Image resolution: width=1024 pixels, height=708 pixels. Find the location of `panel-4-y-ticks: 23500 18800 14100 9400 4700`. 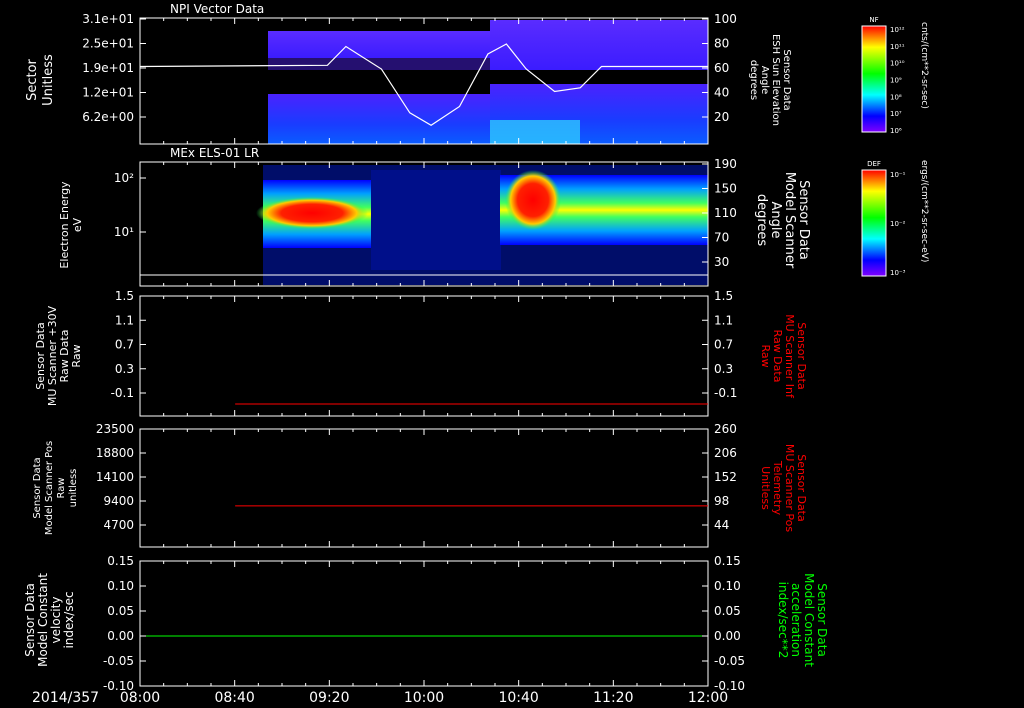

panel-4-y-ticks: 23500 18800 14100 9400 4700 is located at coordinates (121, 477).